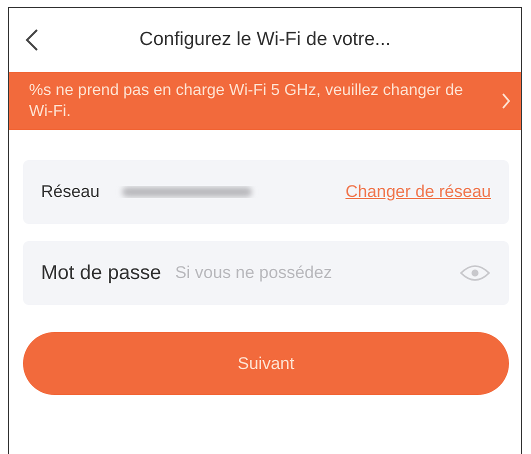  Describe the element at coordinates (310, 273) in the screenshot. I see `password-input: Si vous ne possédez` at that location.